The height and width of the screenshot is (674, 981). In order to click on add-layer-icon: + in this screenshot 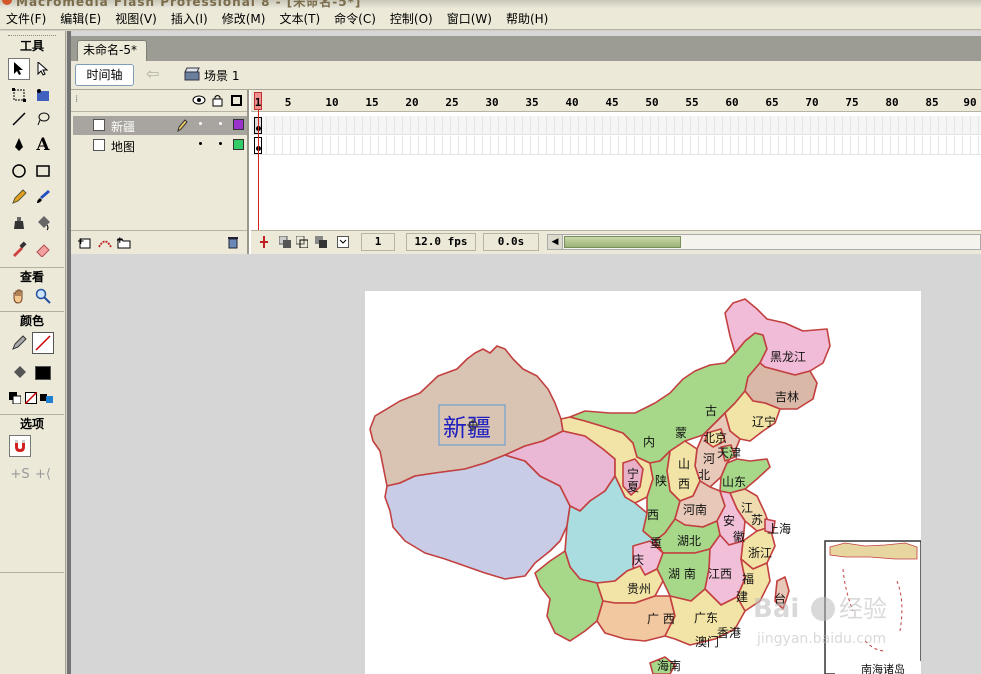, I will do `click(84, 242)`.